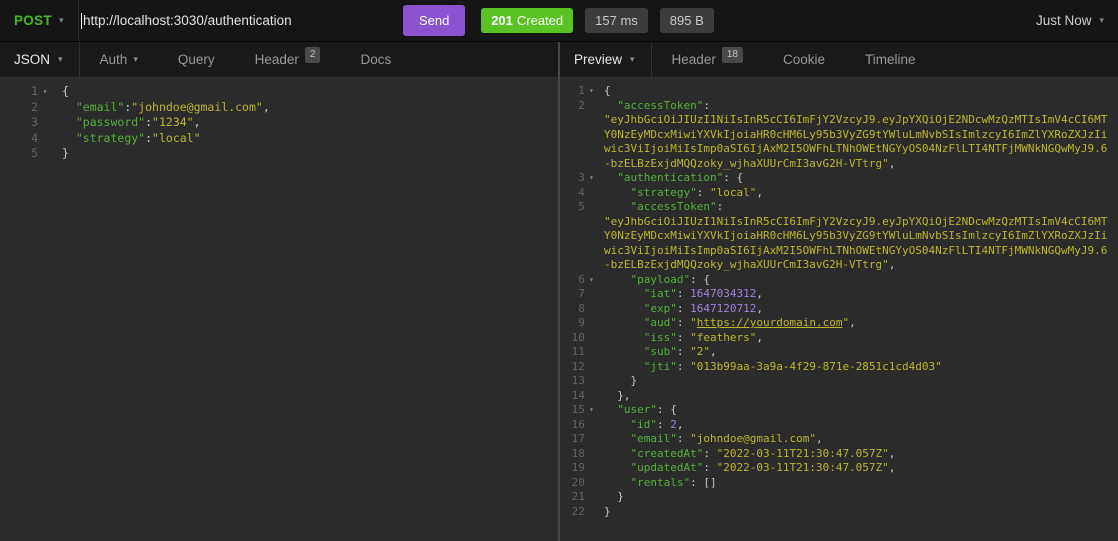  I want to click on code-line: 13 }, so click(839, 381).